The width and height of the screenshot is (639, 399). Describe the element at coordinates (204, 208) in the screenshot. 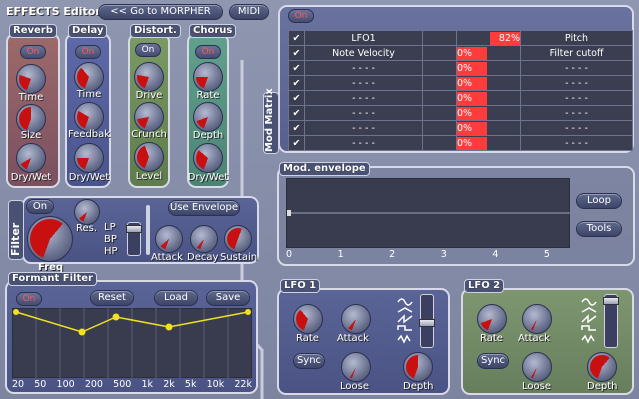

I see `use-envelope-button: Use Envelope` at that location.